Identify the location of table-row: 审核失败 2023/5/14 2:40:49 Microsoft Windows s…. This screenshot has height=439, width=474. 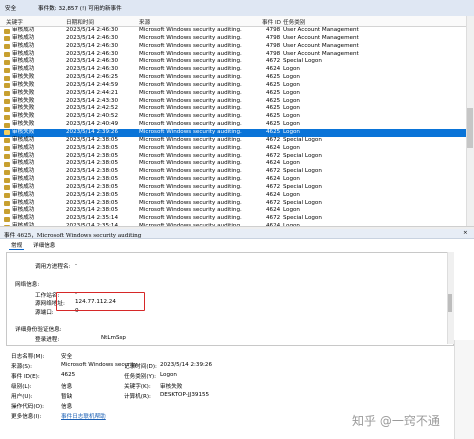
(233, 125).